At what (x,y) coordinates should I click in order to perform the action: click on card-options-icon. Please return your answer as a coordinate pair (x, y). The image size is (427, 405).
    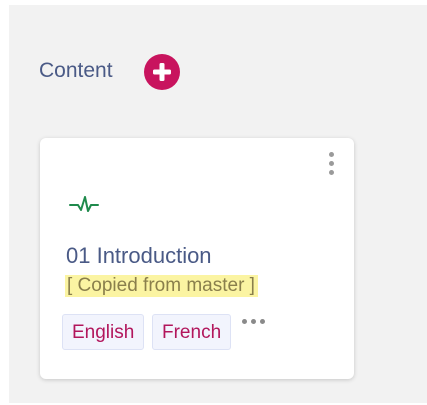
    Looking at the image, I should click on (332, 164).